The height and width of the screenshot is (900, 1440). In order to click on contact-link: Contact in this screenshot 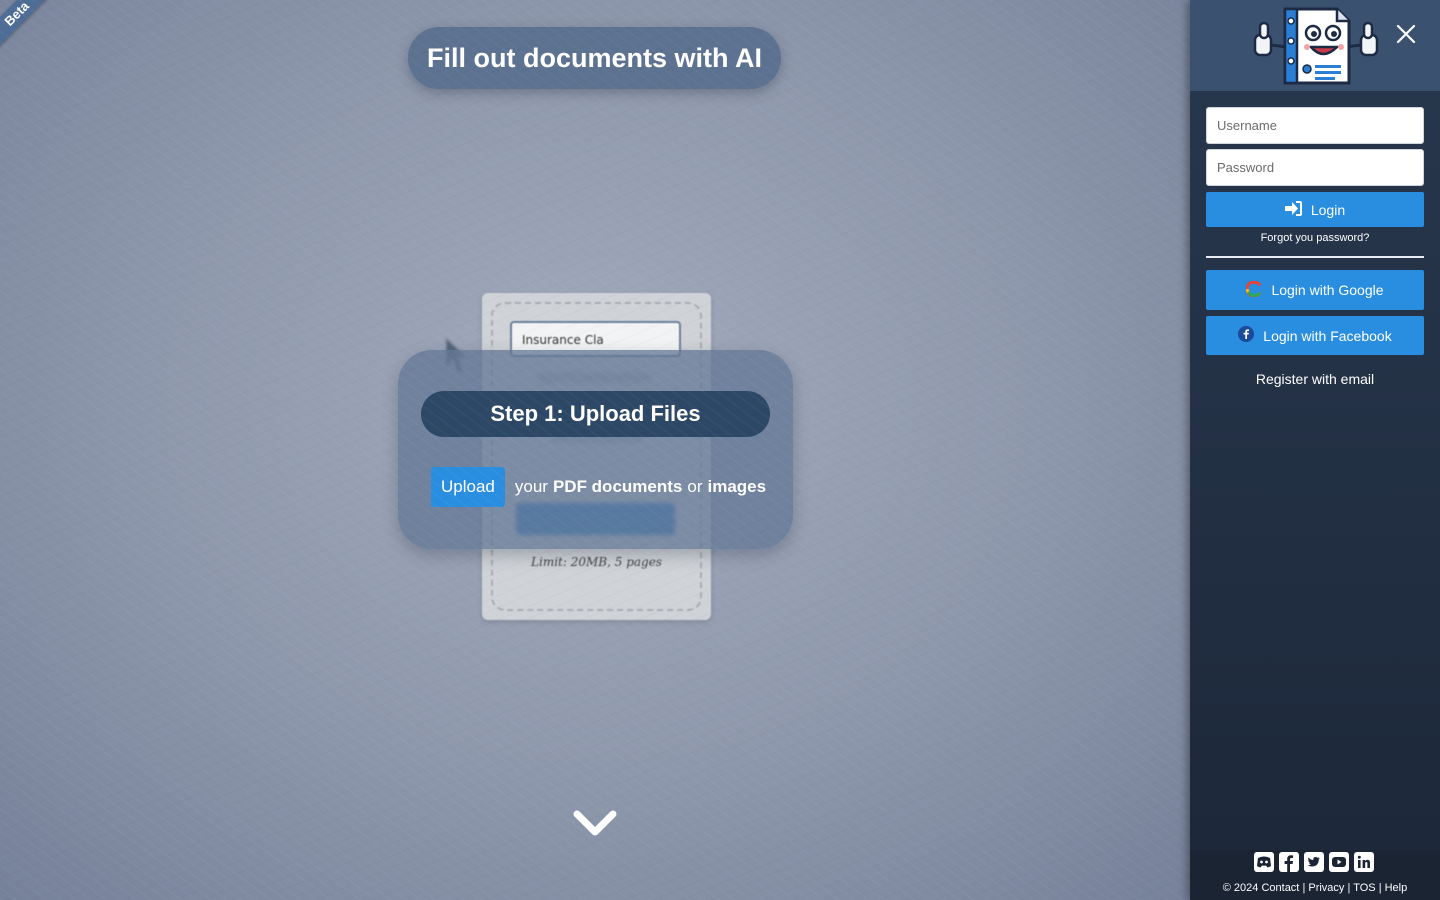, I will do `click(1280, 888)`.